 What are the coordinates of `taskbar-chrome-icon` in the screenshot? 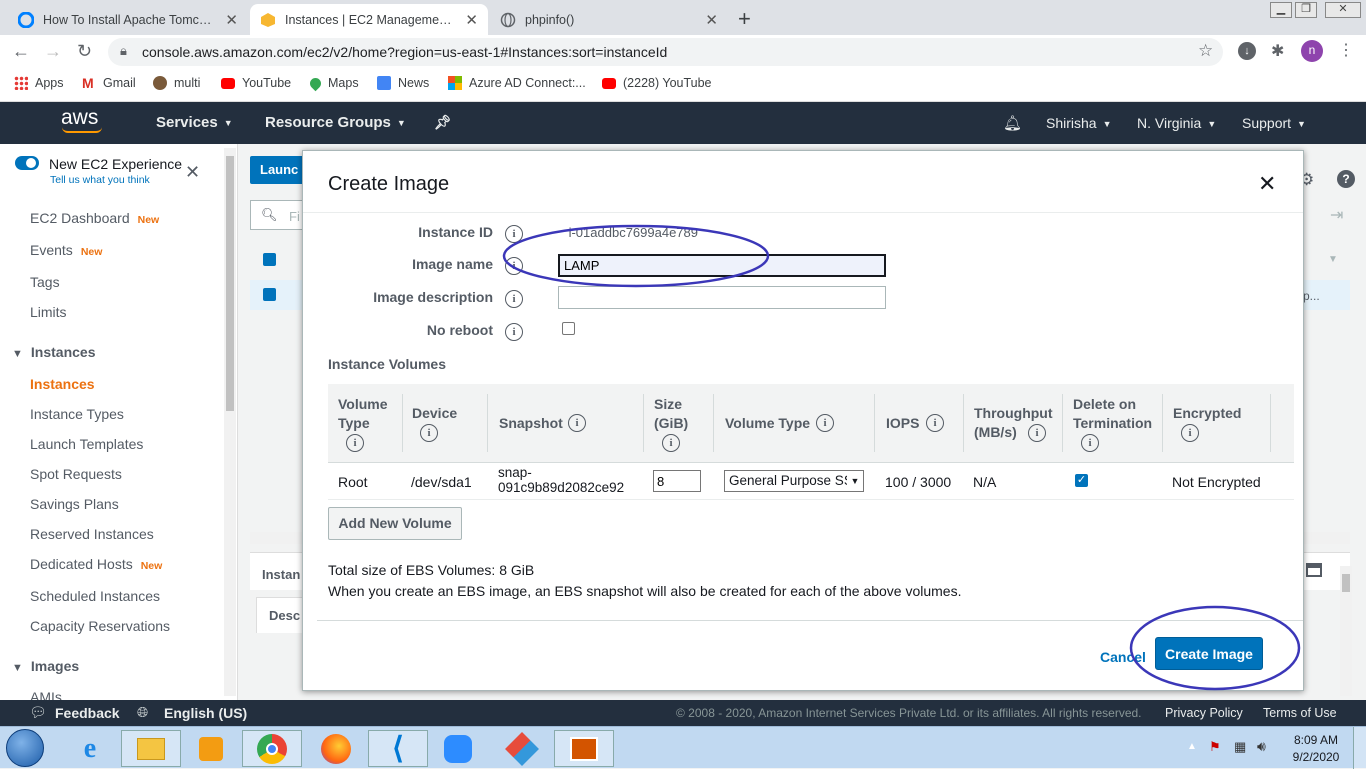 It's located at (272, 748).